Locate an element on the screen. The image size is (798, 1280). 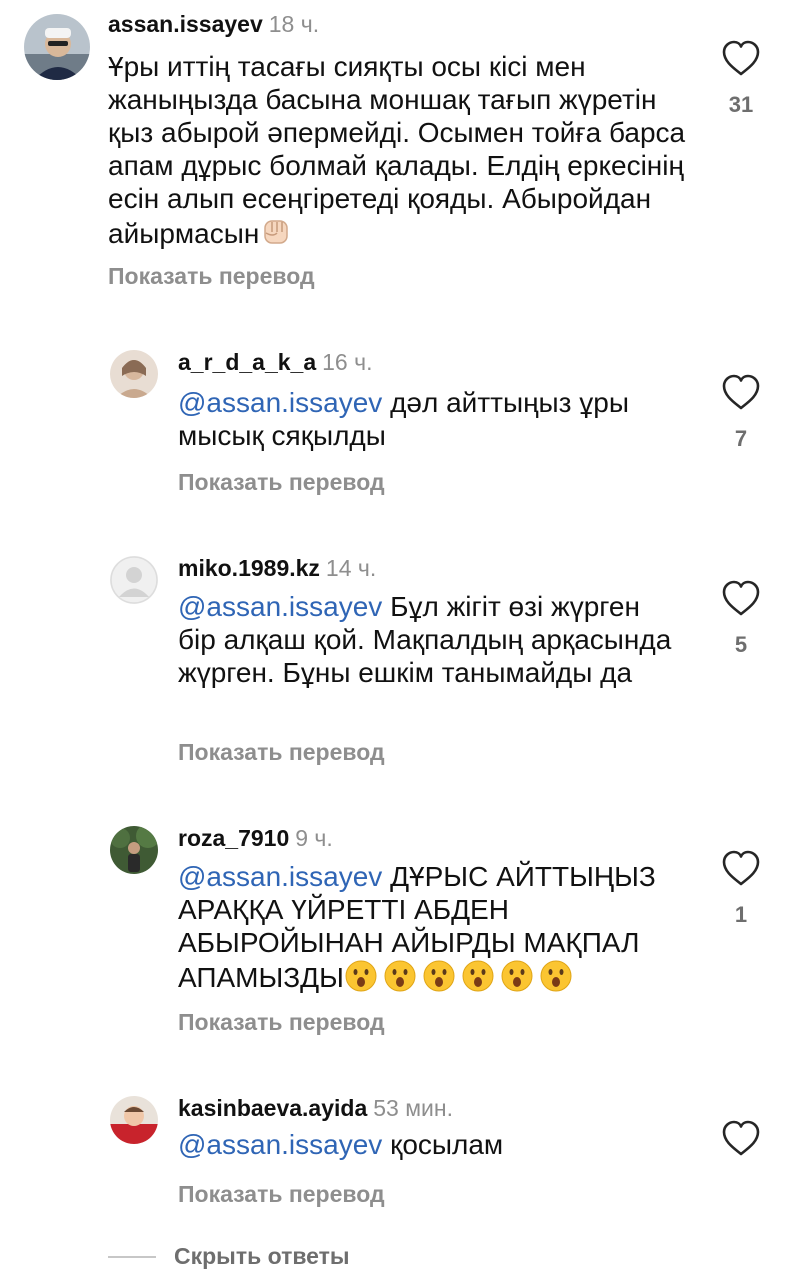
comment-header: roza_7910 9 ч. is located at coordinates (255, 838).